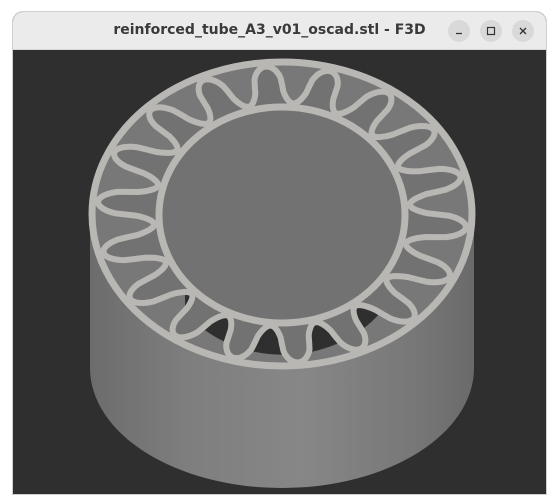  I want to click on minimize-icon, so click(459, 33).